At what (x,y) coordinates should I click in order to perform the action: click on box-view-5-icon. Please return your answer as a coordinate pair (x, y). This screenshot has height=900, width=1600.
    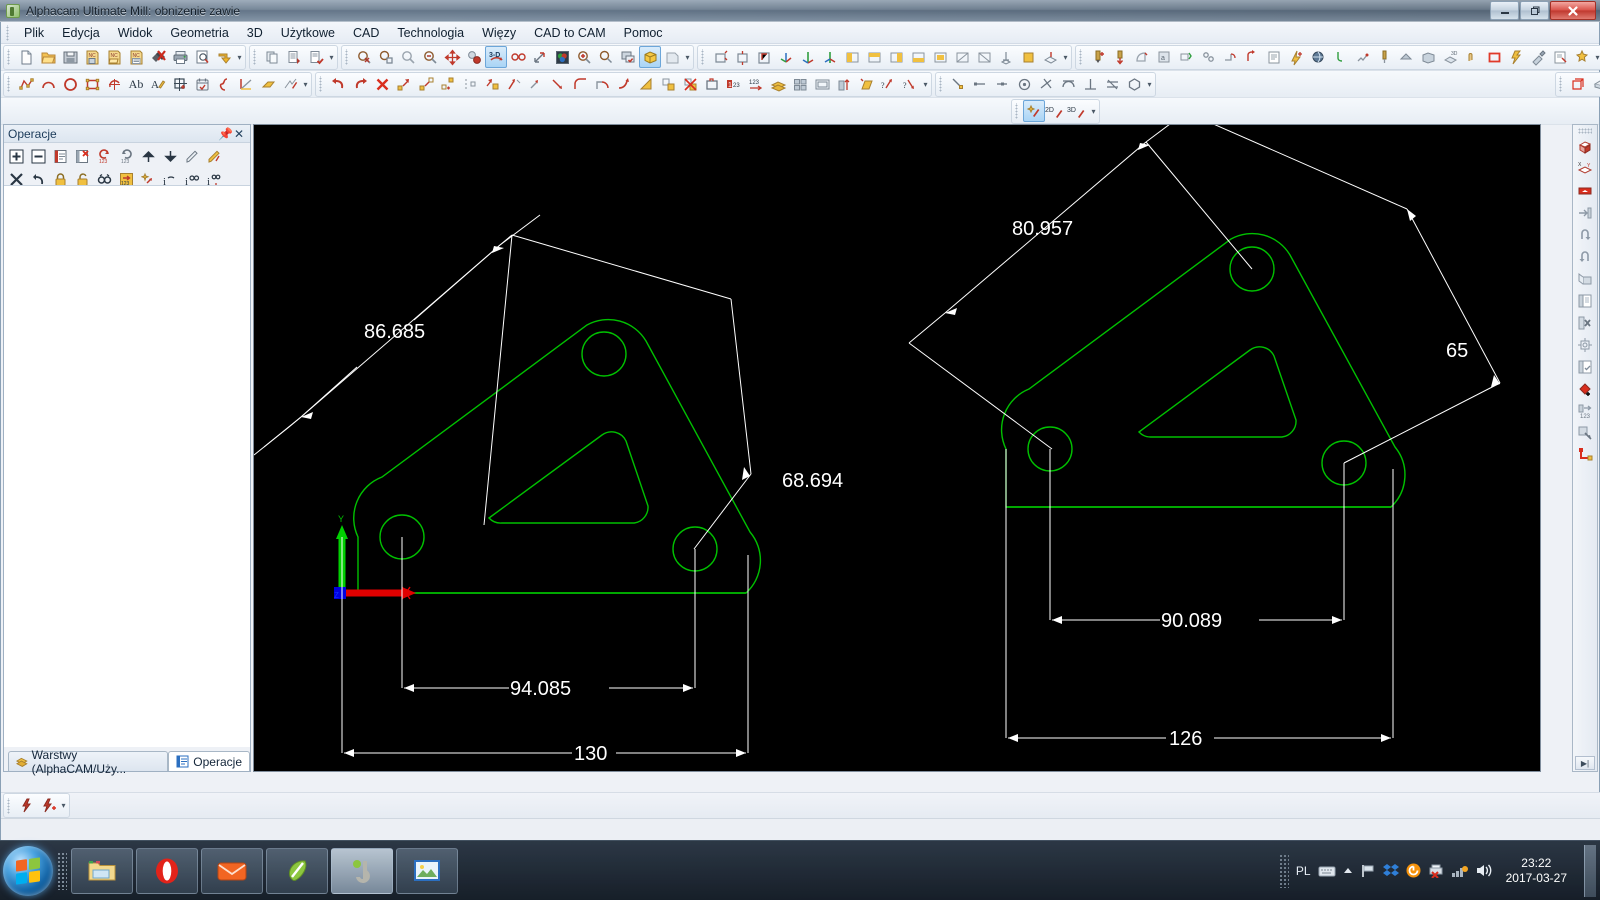
    Looking at the image, I should click on (940, 57).